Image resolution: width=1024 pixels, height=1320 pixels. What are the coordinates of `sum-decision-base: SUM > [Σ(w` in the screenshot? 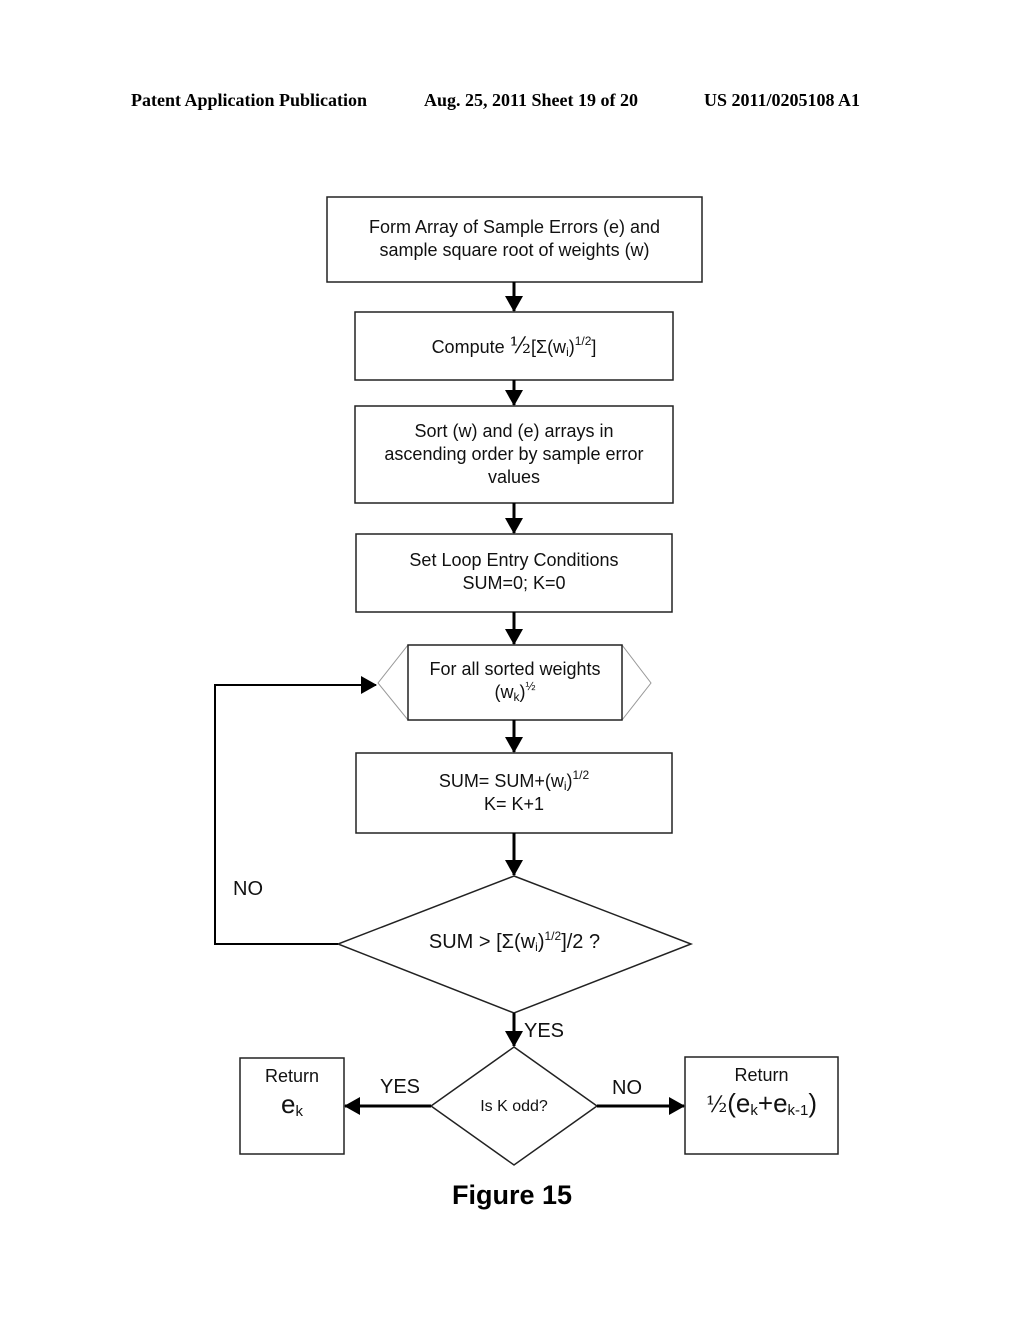 It's located at (482, 942).